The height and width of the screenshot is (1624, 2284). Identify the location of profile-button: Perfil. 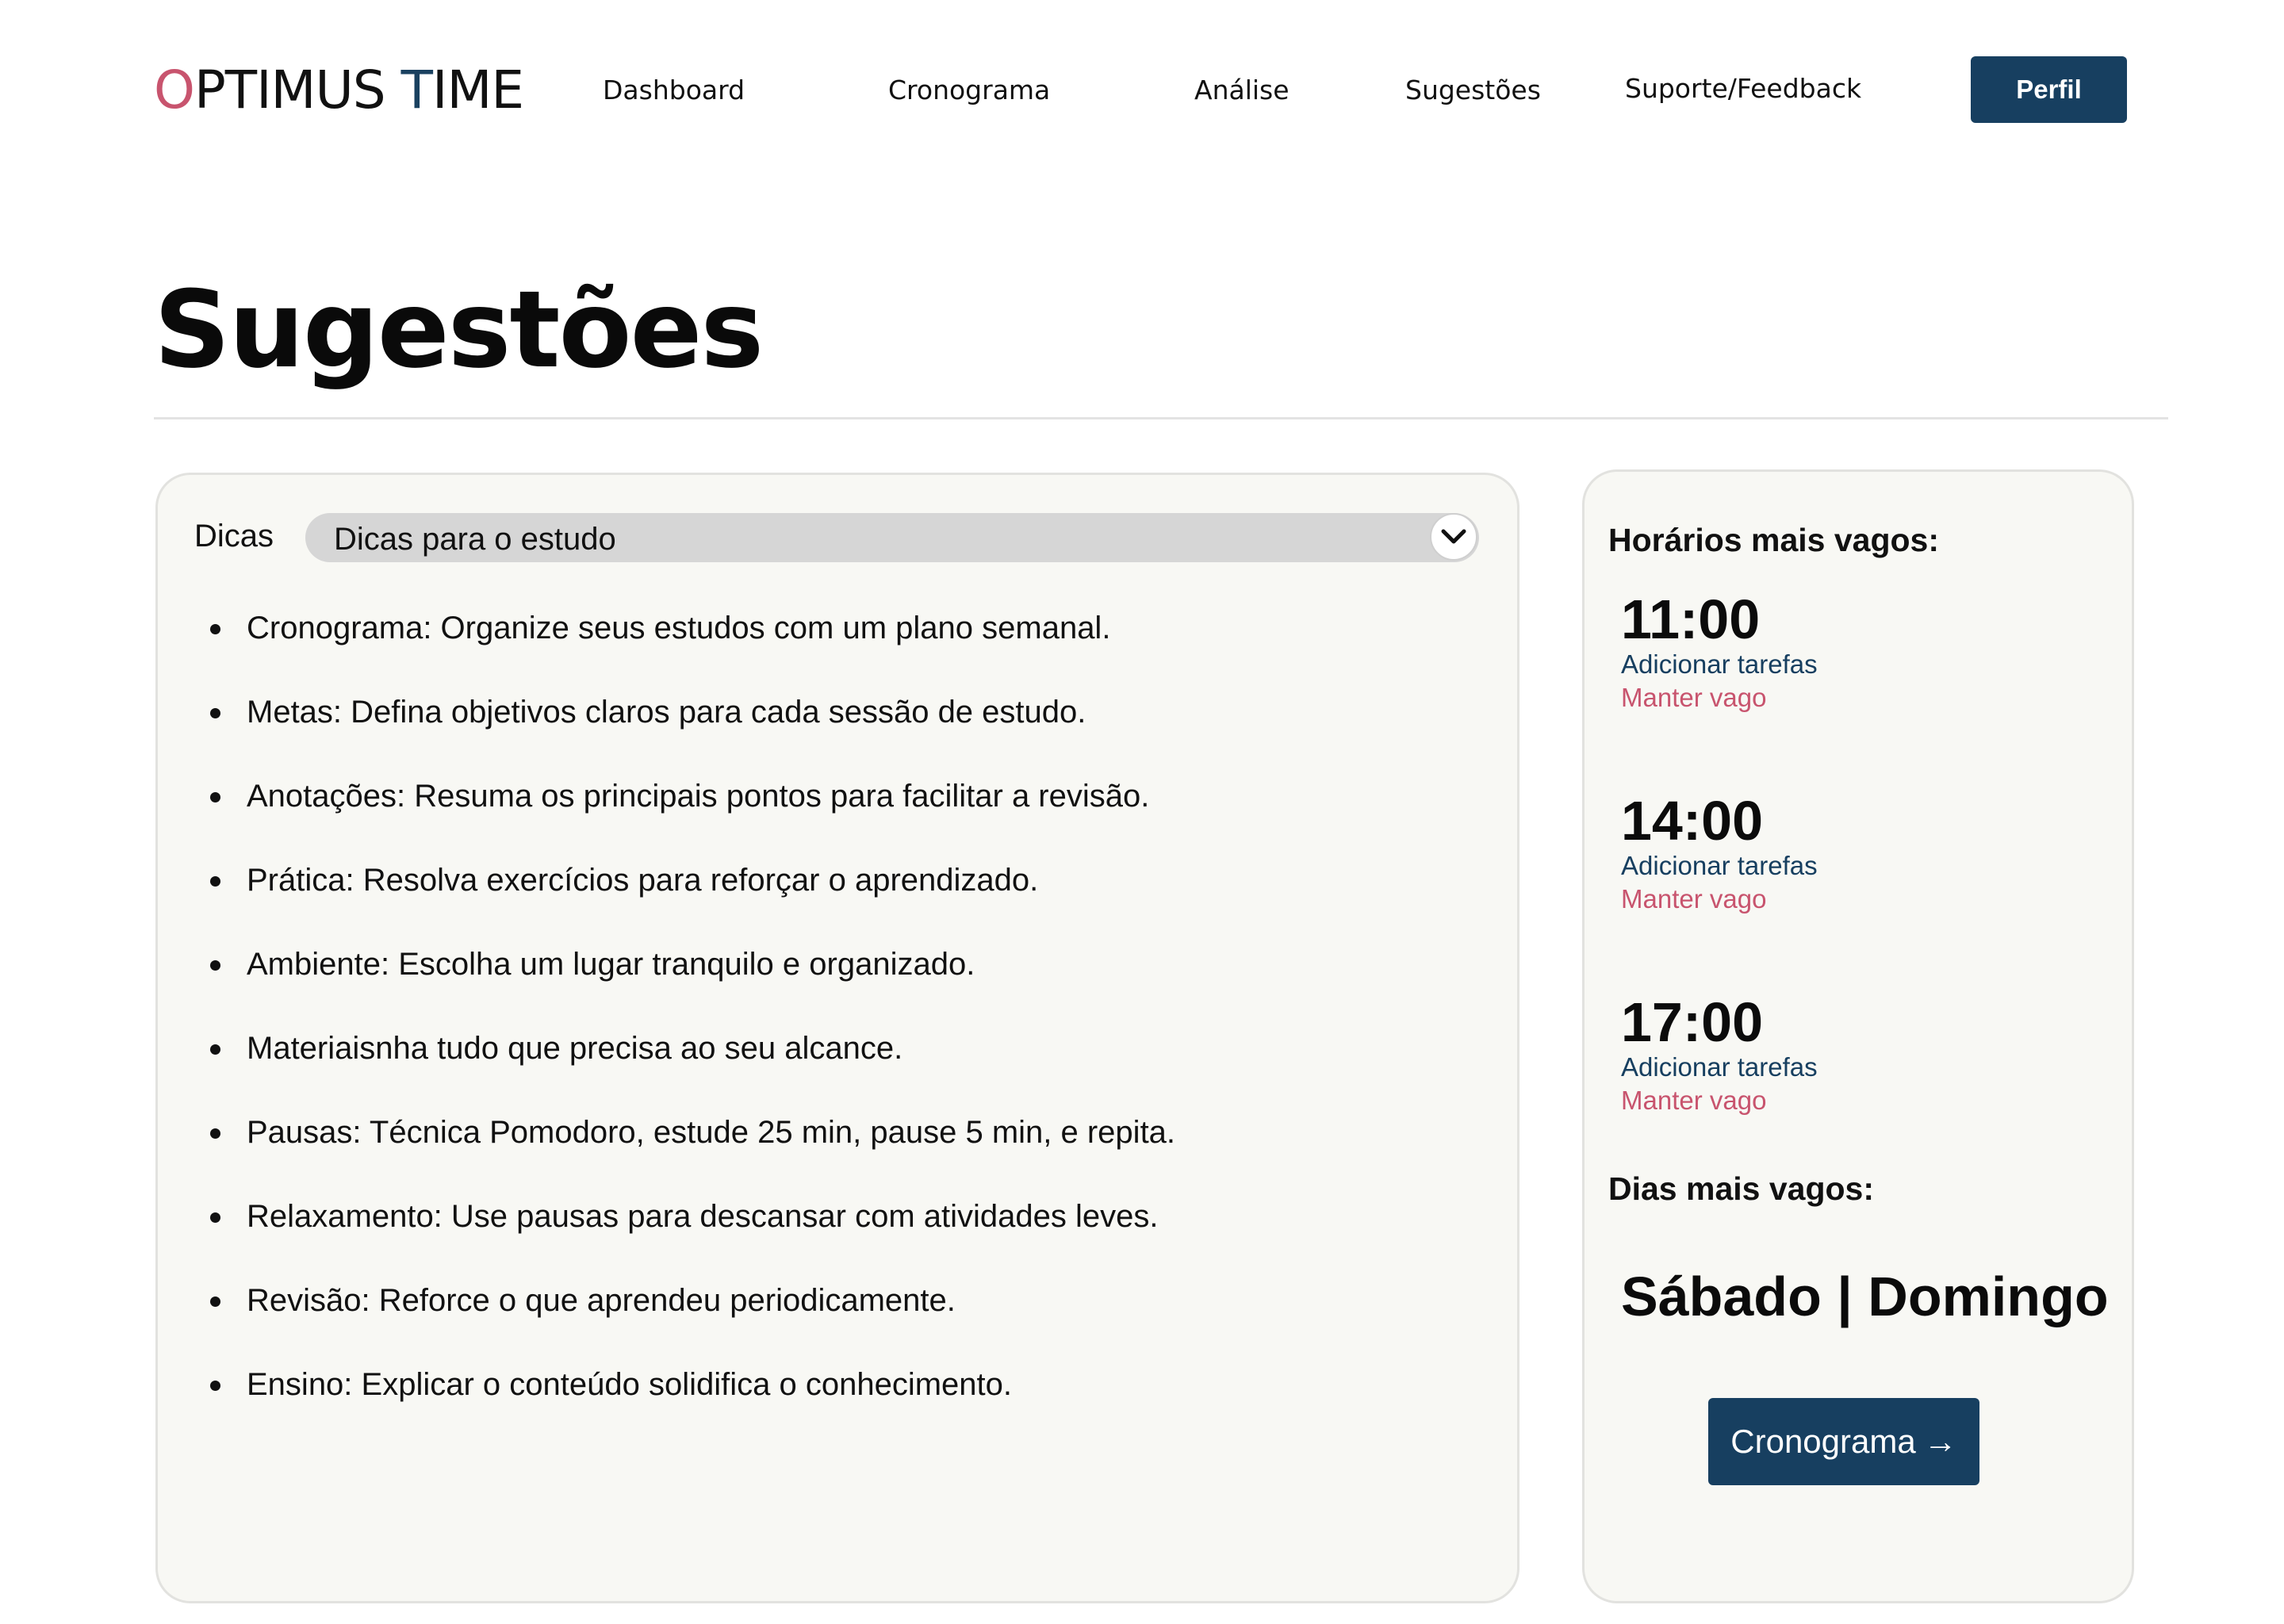
(2049, 89).